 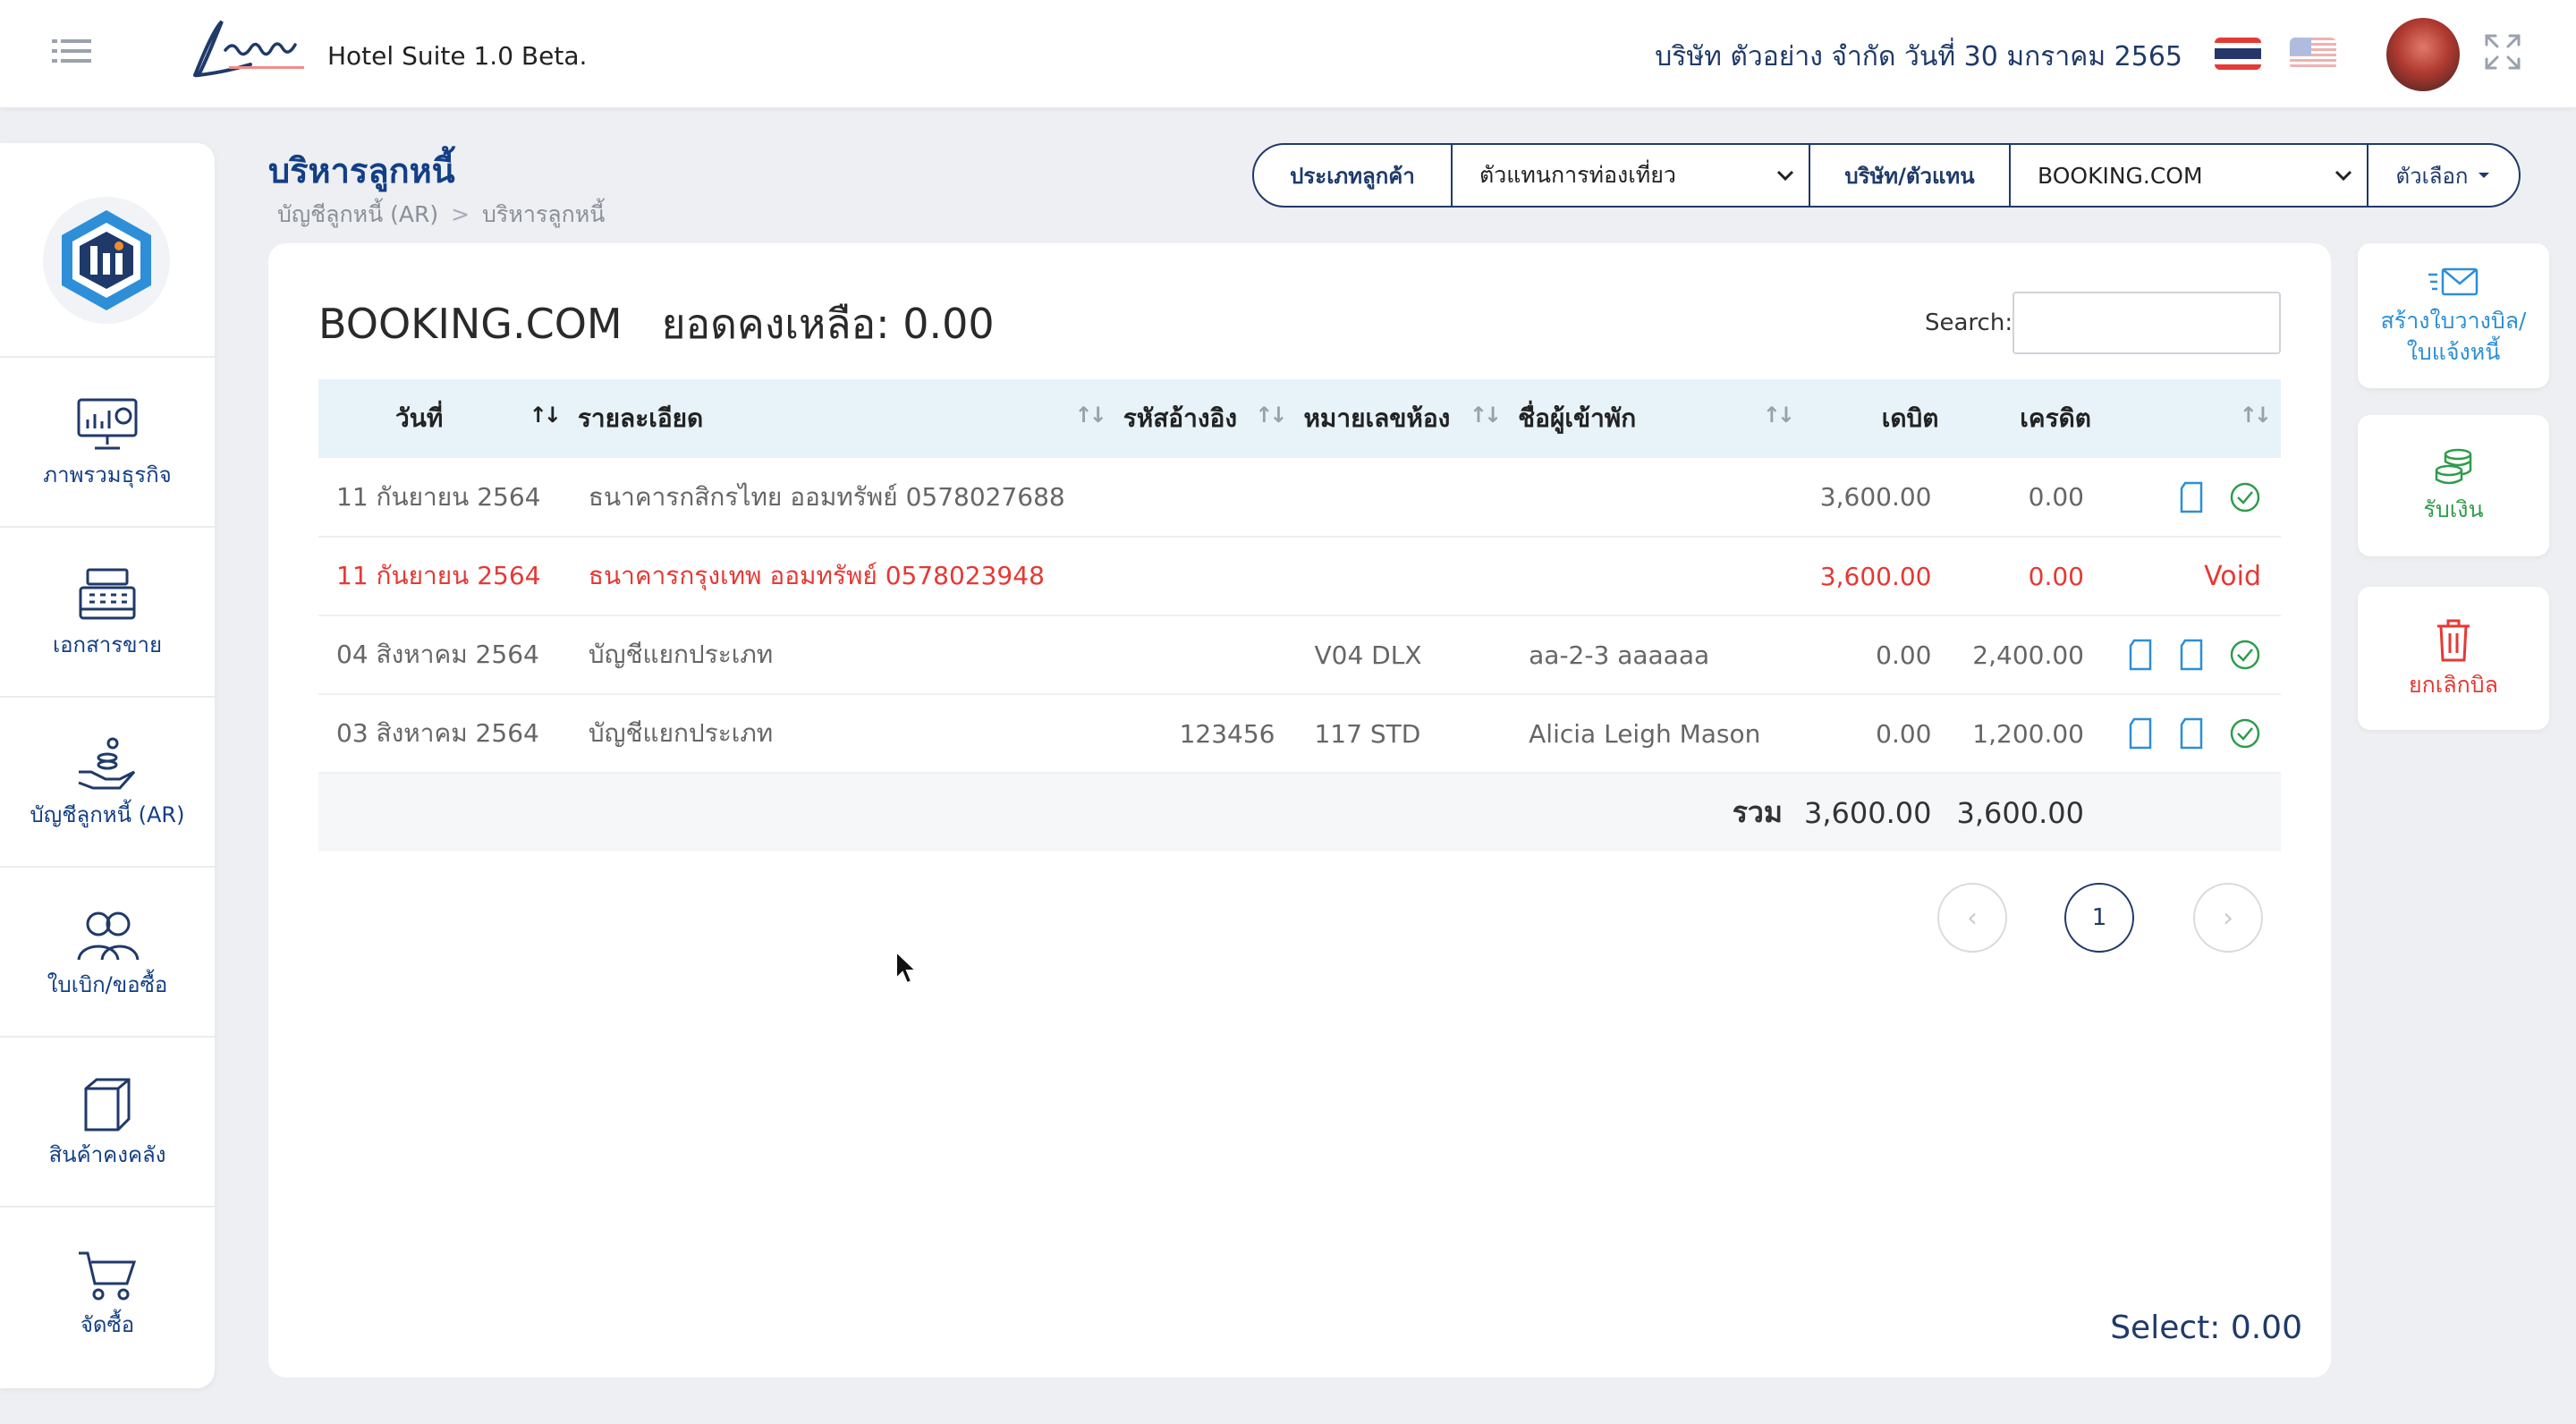 What do you see at coordinates (108, 936) in the screenshot?
I see `users-icon` at bounding box center [108, 936].